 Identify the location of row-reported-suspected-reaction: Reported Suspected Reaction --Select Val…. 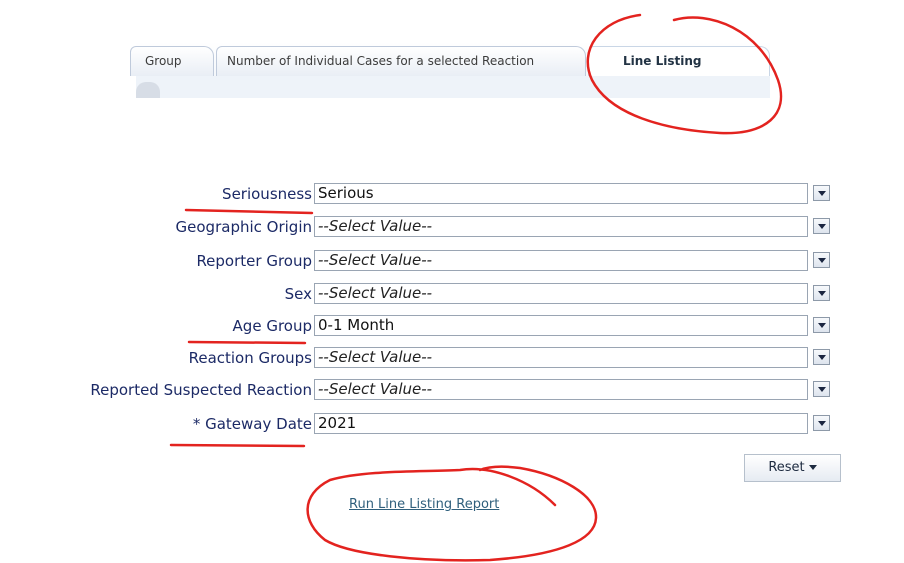
(452, 391).